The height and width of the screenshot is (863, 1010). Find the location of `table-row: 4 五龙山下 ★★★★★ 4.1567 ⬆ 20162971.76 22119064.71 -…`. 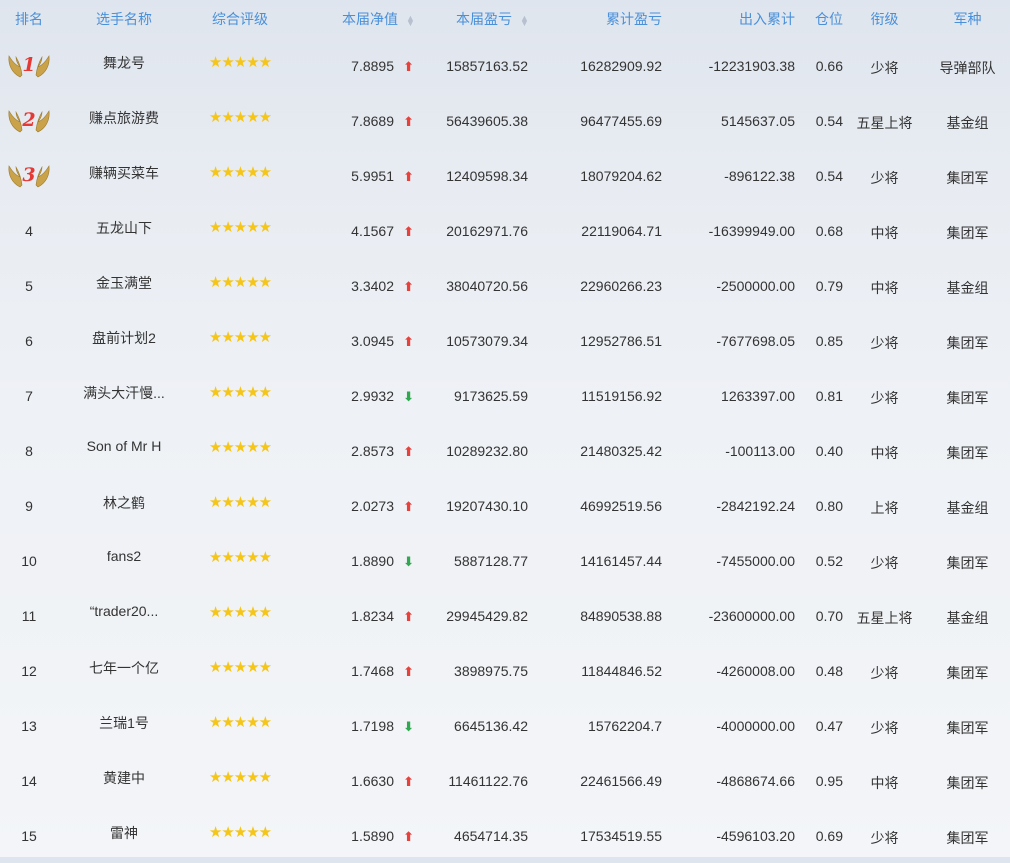

table-row: 4 五龙山下 ★★★★★ 4.1567 ⬆ 20162971.76 22119064.71 -… is located at coordinates (505, 230).